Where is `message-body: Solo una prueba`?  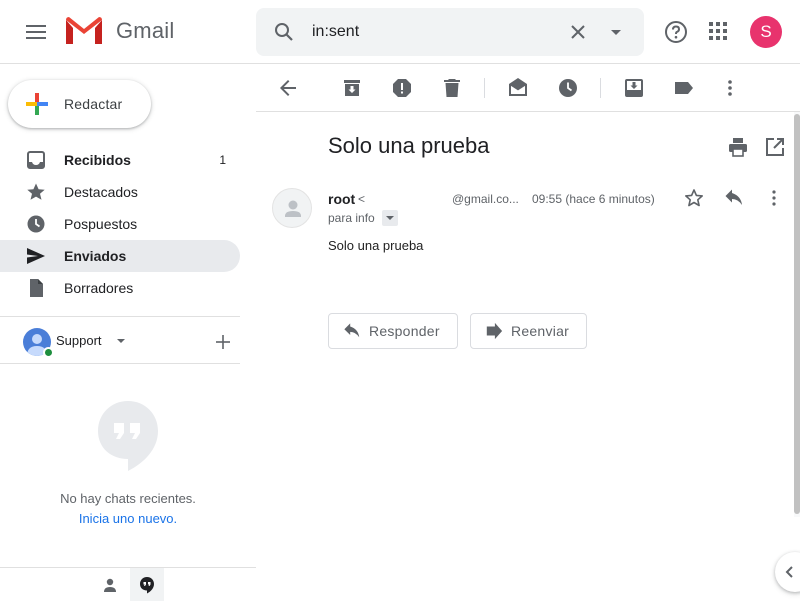 message-body: Solo una prueba is located at coordinates (376, 245).